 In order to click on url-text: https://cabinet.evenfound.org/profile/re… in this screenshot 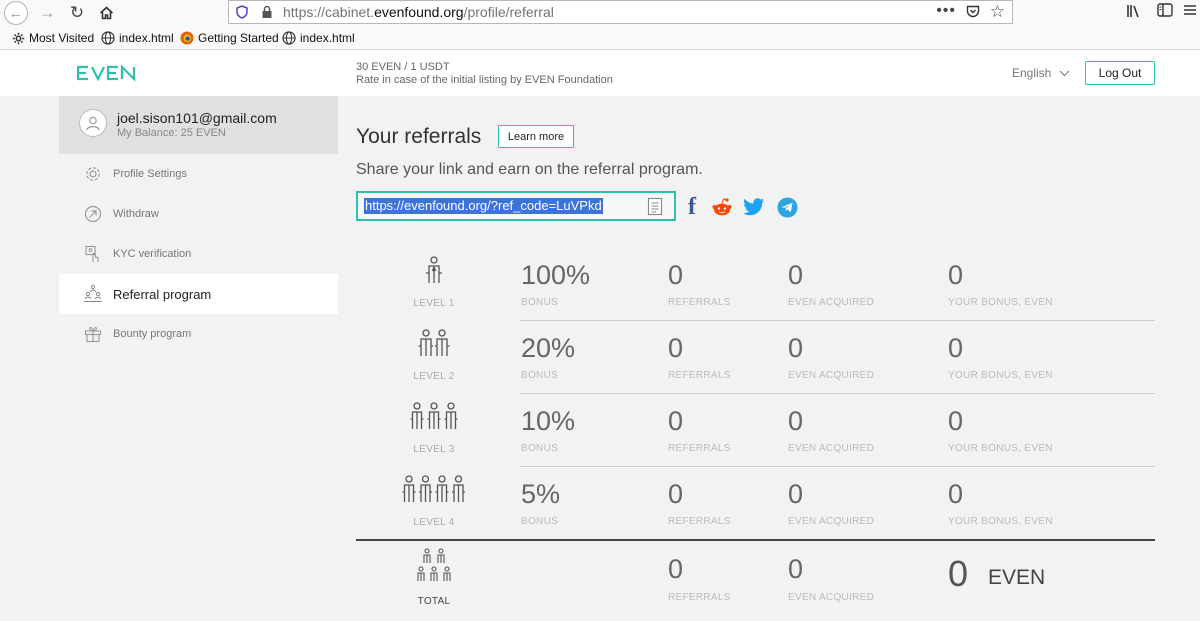, I will do `click(418, 12)`.